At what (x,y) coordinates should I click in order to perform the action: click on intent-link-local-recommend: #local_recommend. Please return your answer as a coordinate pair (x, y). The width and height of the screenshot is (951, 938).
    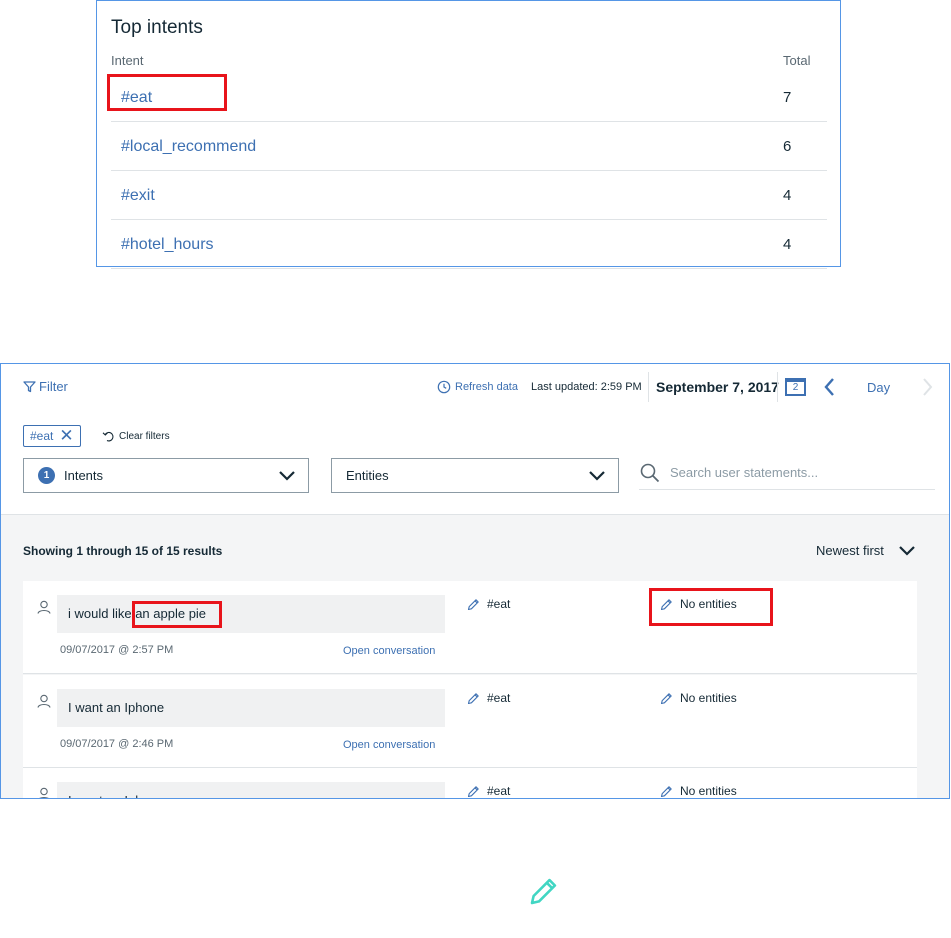
    Looking at the image, I should click on (188, 147).